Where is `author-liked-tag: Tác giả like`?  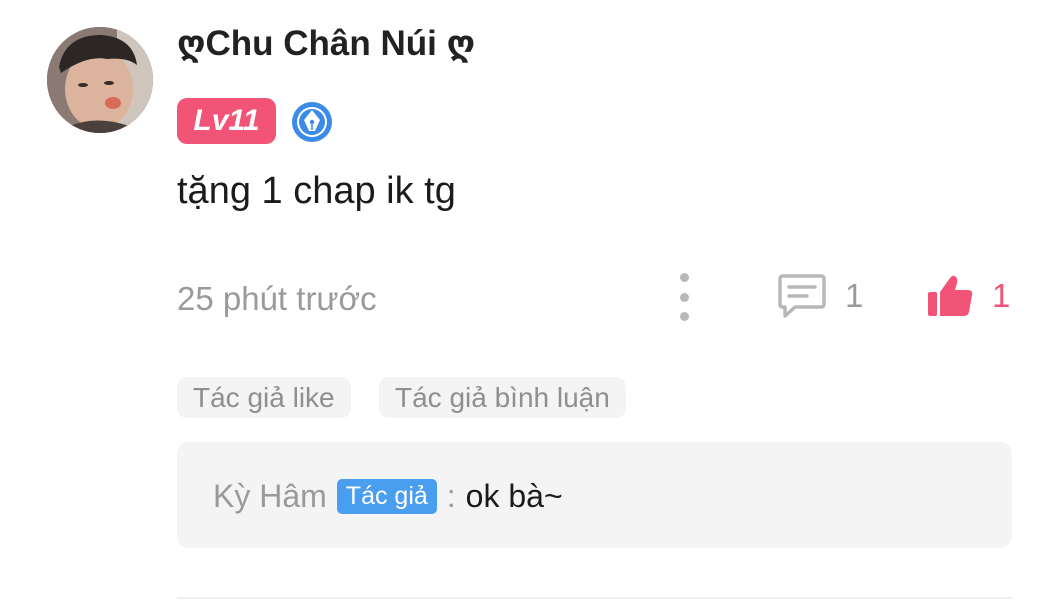
author-liked-tag: Tác giả like is located at coordinates (264, 397).